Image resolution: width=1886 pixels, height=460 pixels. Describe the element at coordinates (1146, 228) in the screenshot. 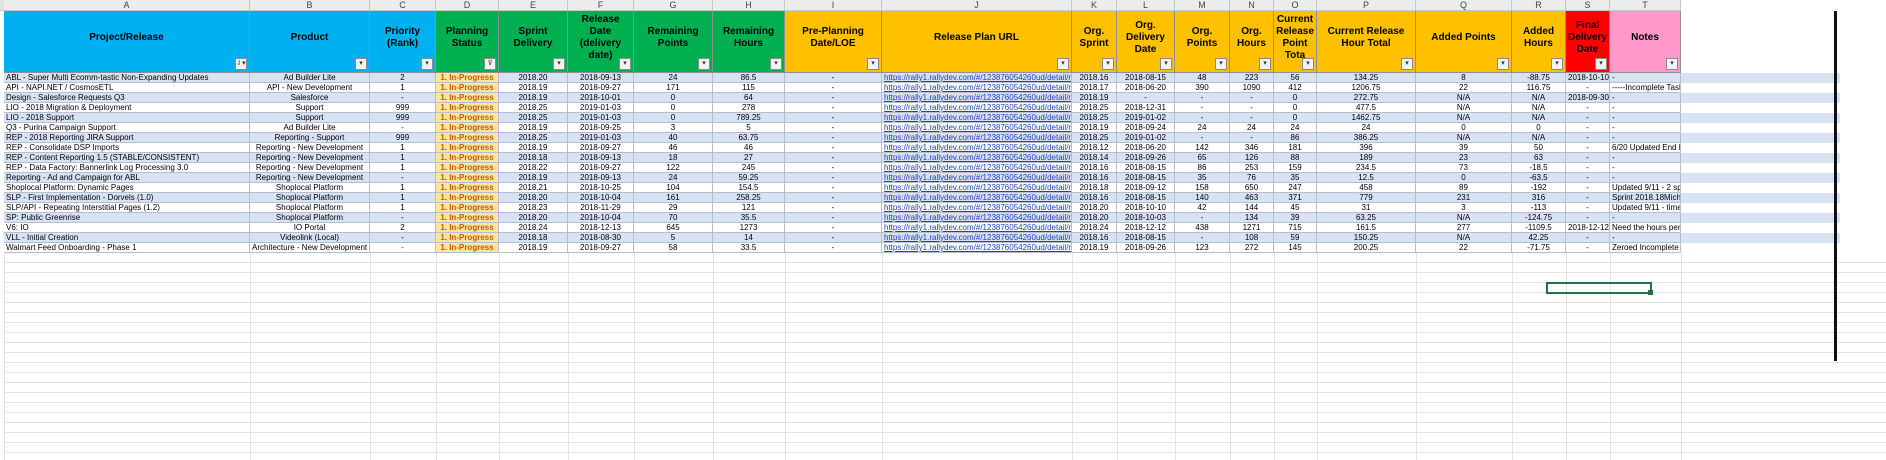

I see `table-cell: 2018-12-12` at that location.